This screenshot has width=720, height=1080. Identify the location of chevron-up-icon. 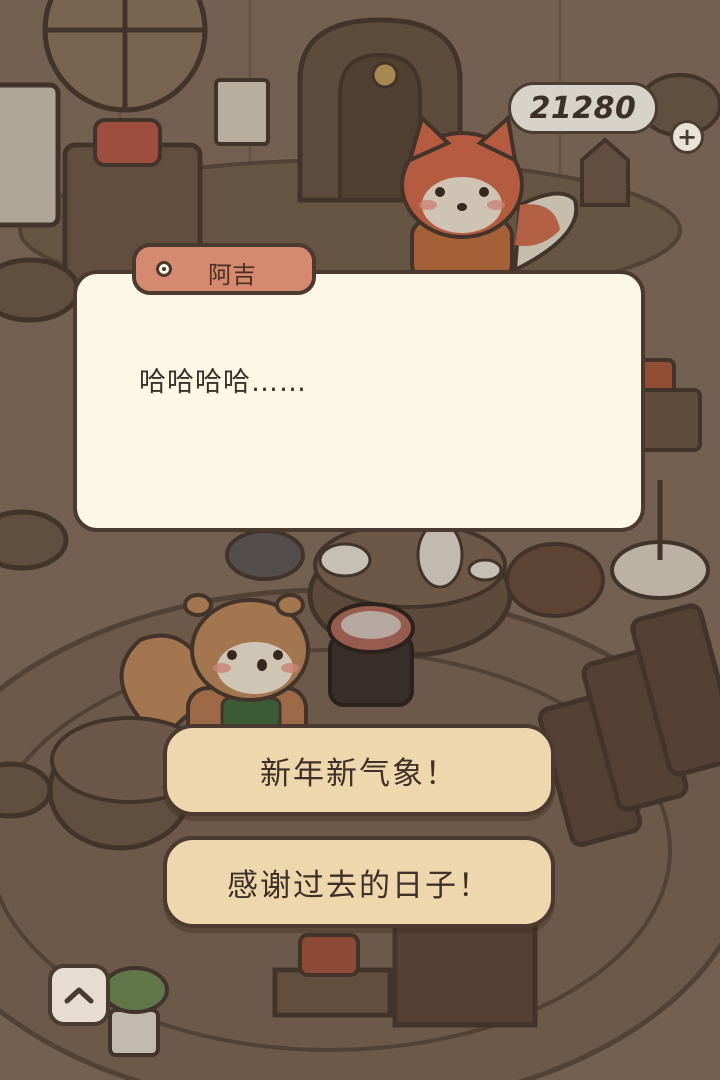
(79, 995).